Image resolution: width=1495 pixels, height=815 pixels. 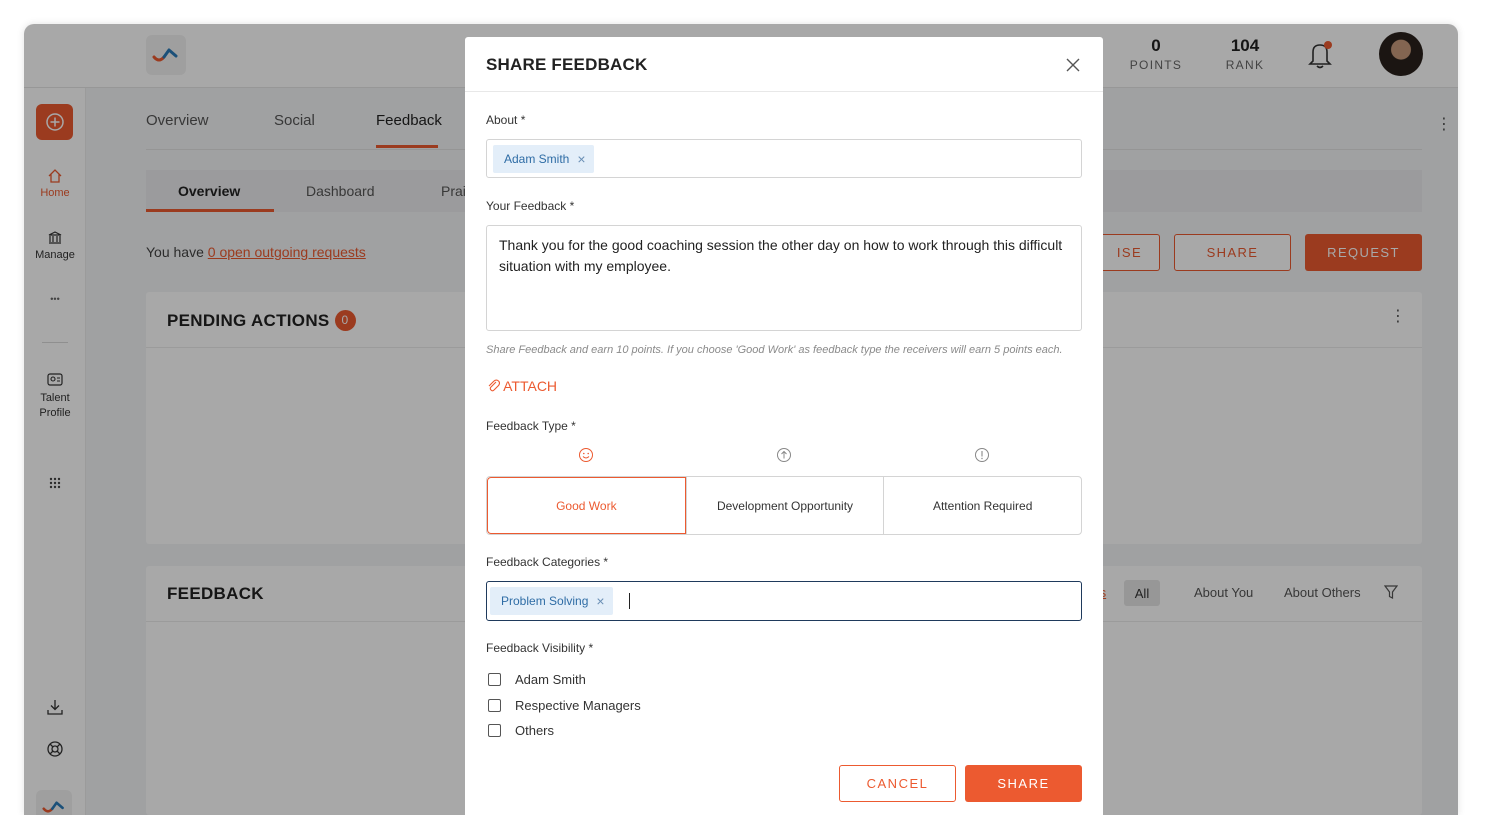 I want to click on arrow-up-circle-icon, so click(x=784, y=455).